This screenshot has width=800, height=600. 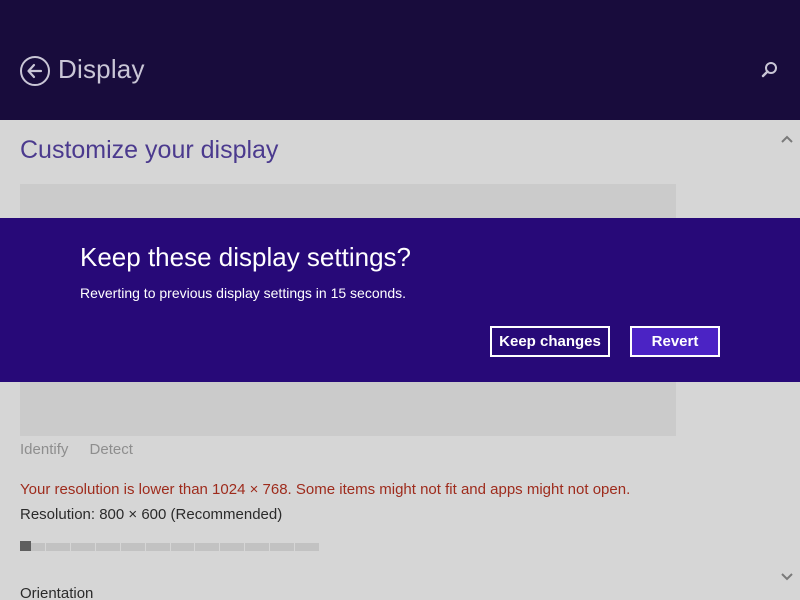 What do you see at coordinates (149, 150) in the screenshot?
I see `page-title: Customize your display` at bounding box center [149, 150].